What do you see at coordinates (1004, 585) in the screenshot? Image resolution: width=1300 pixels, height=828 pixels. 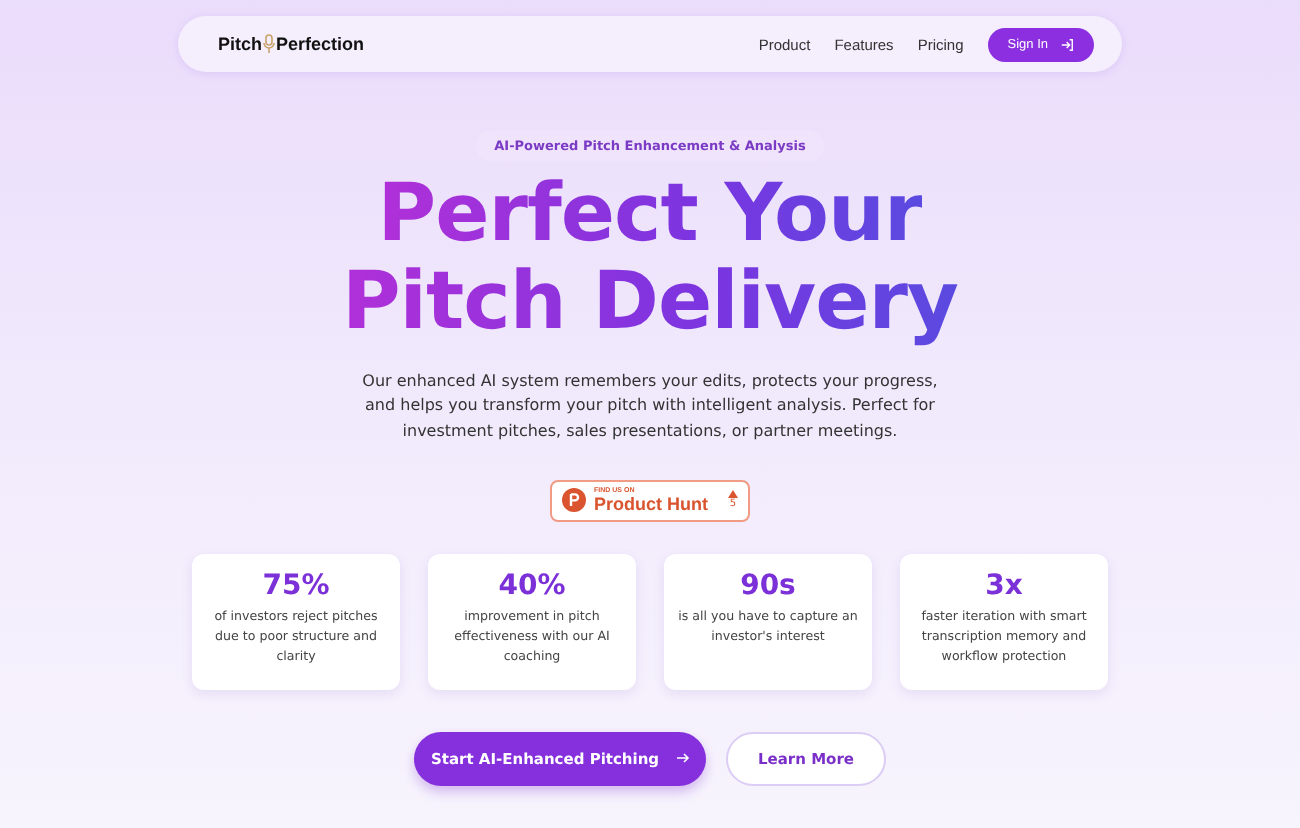 I see `stat-value: 3x` at bounding box center [1004, 585].